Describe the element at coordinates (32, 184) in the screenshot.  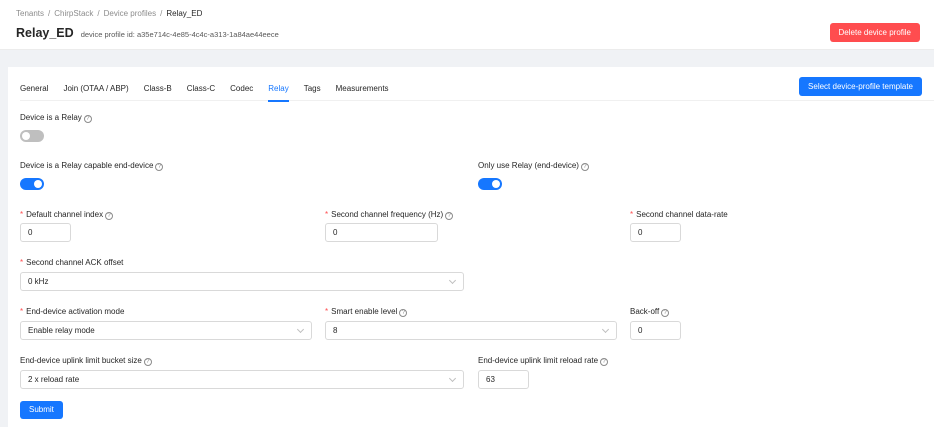
I see `relay-capable-switch` at that location.